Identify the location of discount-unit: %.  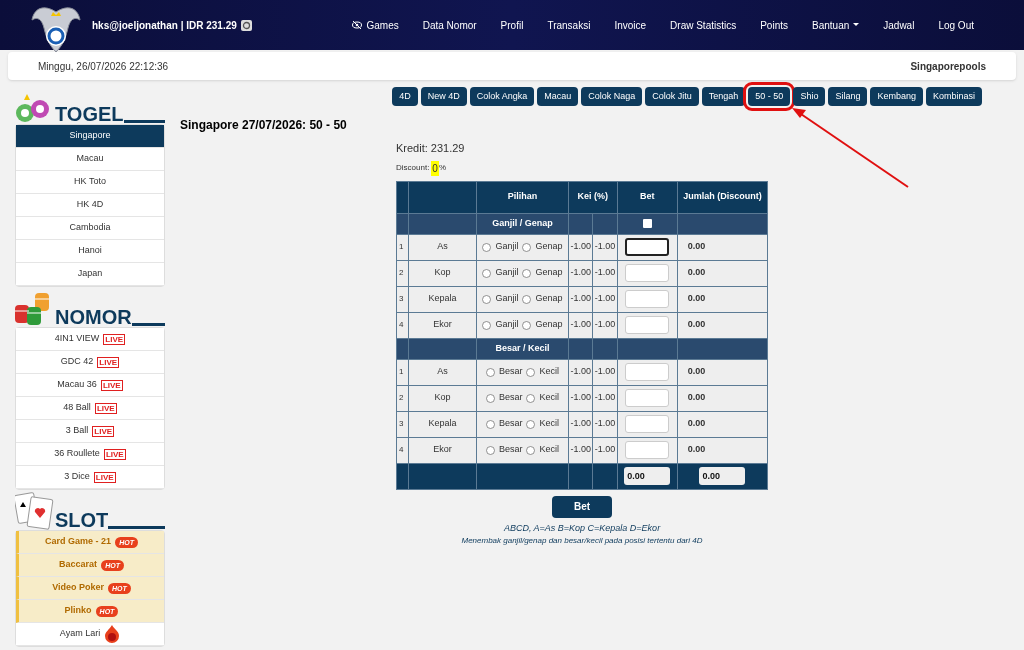
(442, 168).